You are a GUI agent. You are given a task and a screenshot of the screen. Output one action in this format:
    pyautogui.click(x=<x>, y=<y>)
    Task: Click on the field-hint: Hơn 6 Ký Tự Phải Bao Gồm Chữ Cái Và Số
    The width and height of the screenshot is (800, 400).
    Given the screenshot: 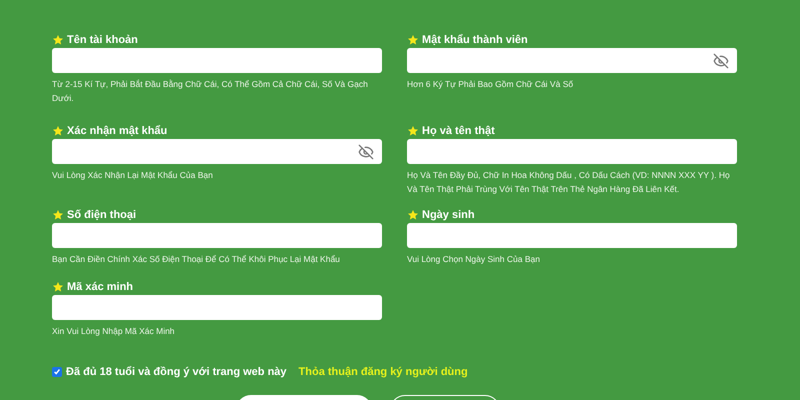 What is the action you would take?
    pyautogui.click(x=490, y=84)
    